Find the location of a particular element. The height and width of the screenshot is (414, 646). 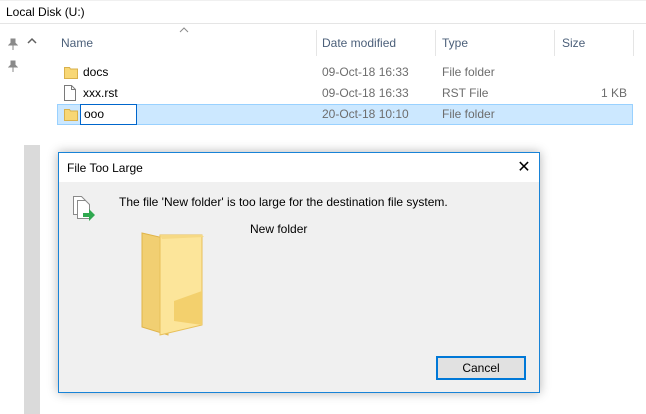

file-name: docs is located at coordinates (96, 72).